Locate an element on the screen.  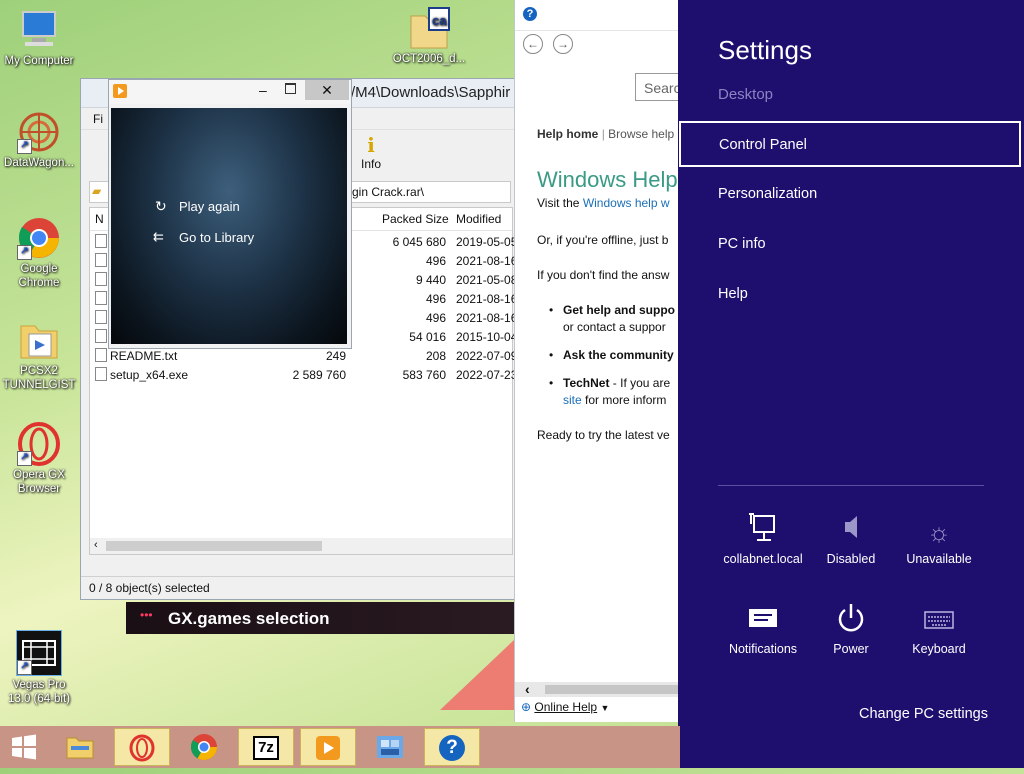
settings-item-personalization: Personalization is located at coordinates (767, 194).